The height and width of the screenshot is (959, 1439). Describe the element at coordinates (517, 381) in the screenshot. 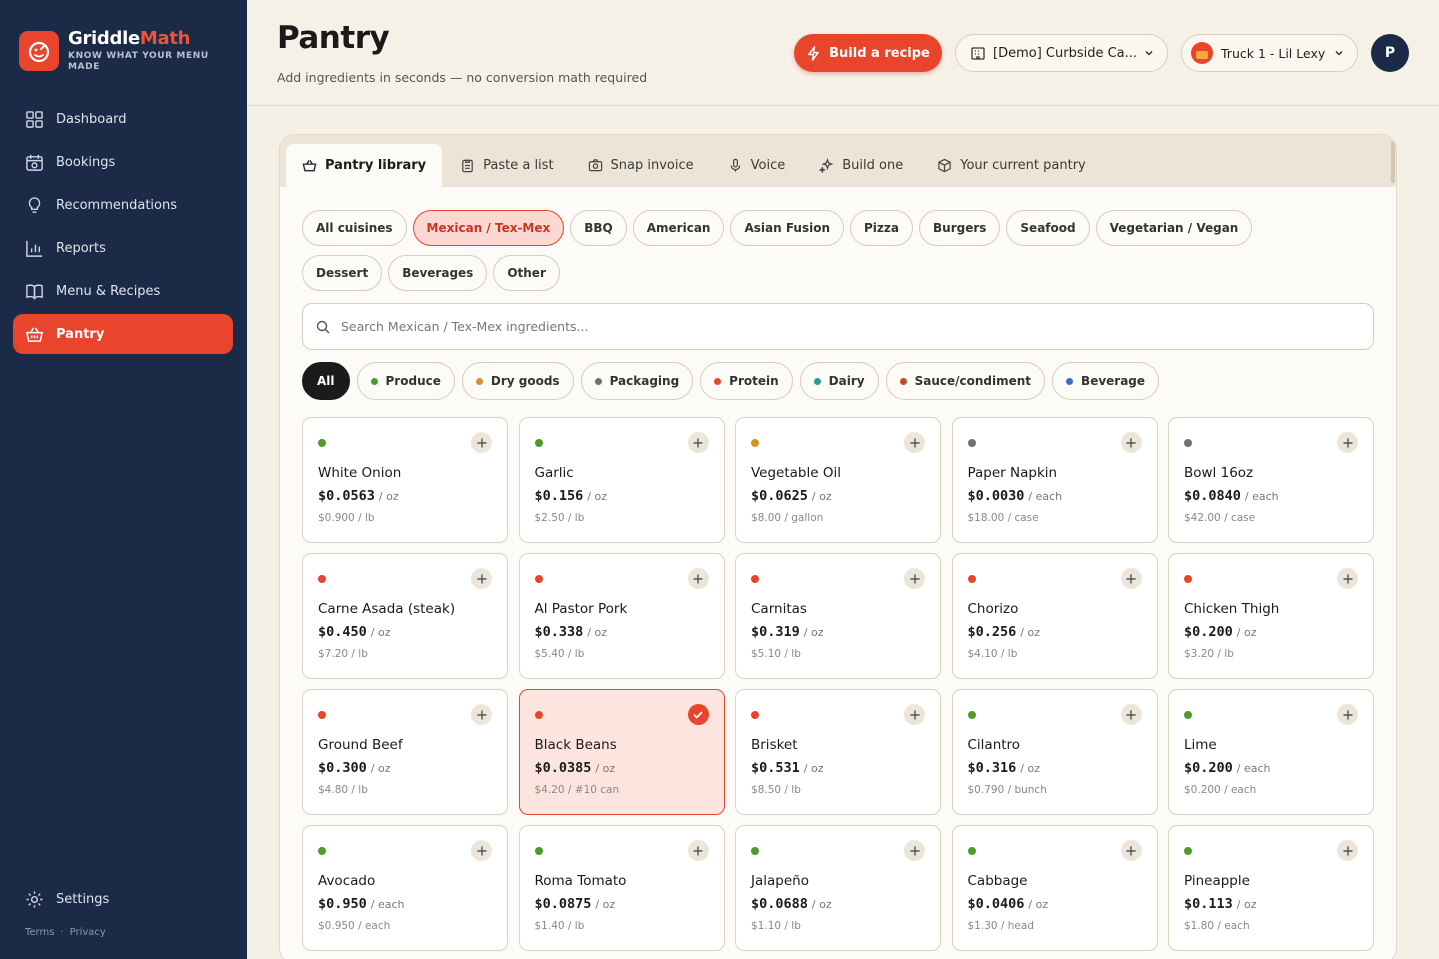

I see `category-chip: Dry goods` at that location.